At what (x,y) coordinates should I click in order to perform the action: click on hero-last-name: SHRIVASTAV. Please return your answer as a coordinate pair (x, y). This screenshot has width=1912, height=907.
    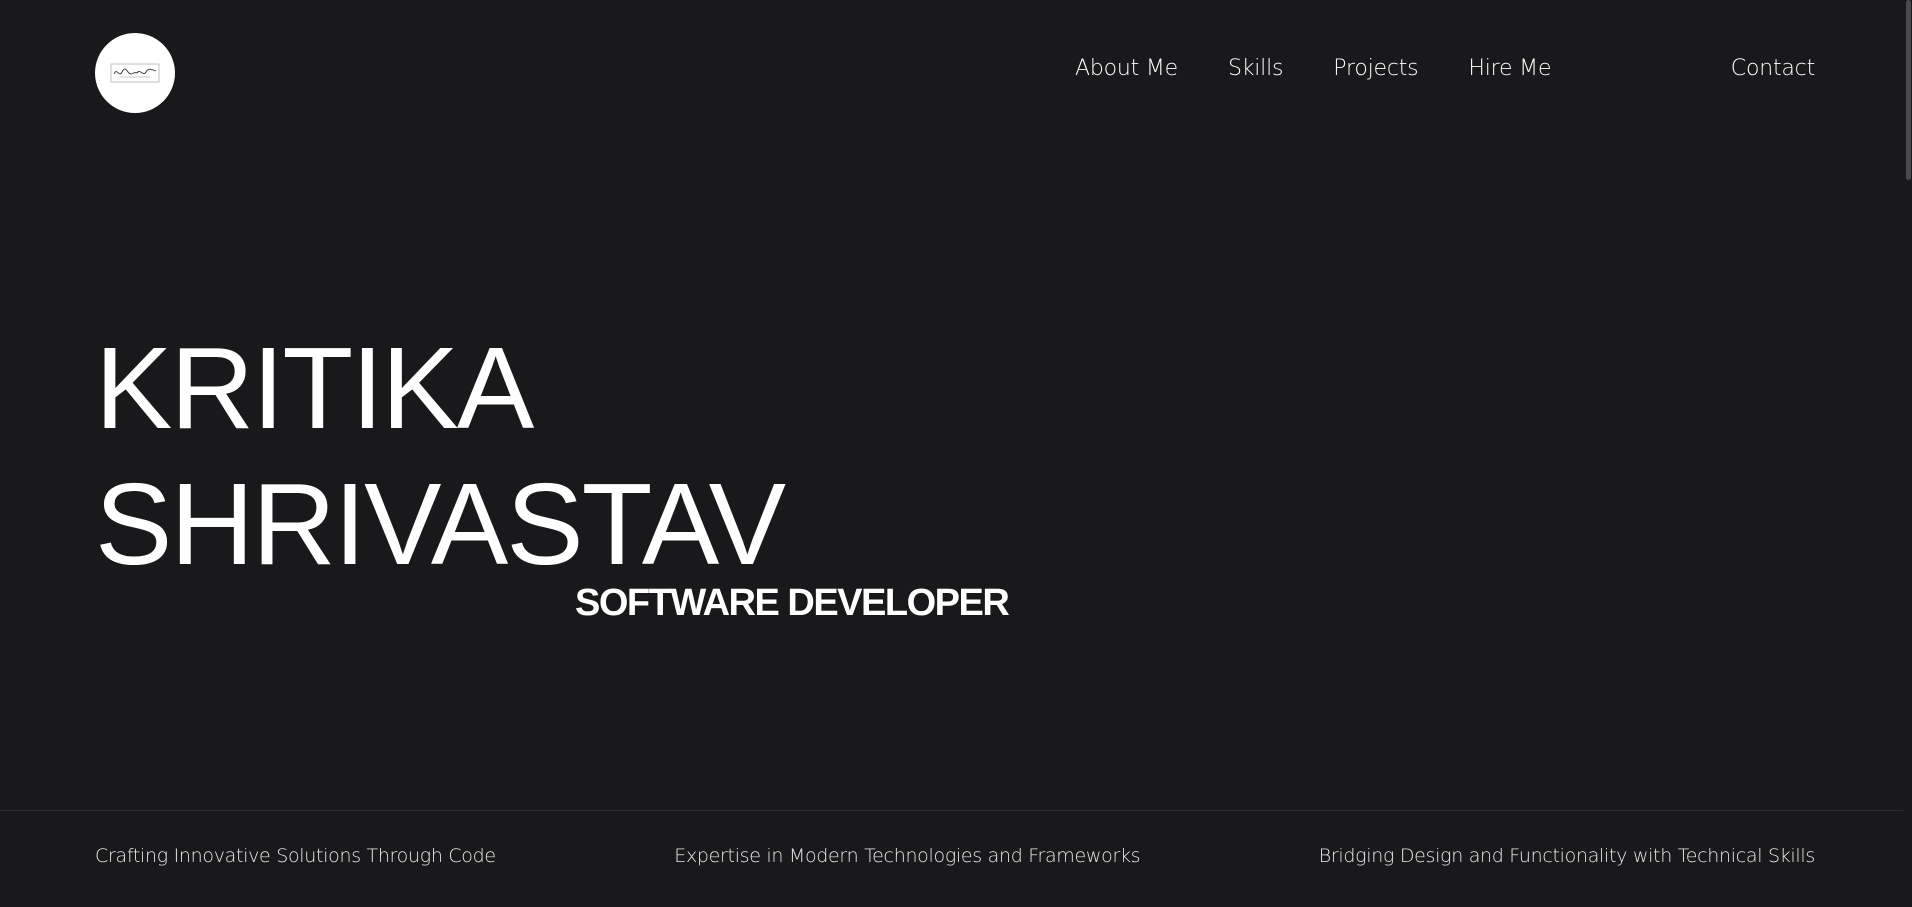
    Looking at the image, I should click on (440, 524).